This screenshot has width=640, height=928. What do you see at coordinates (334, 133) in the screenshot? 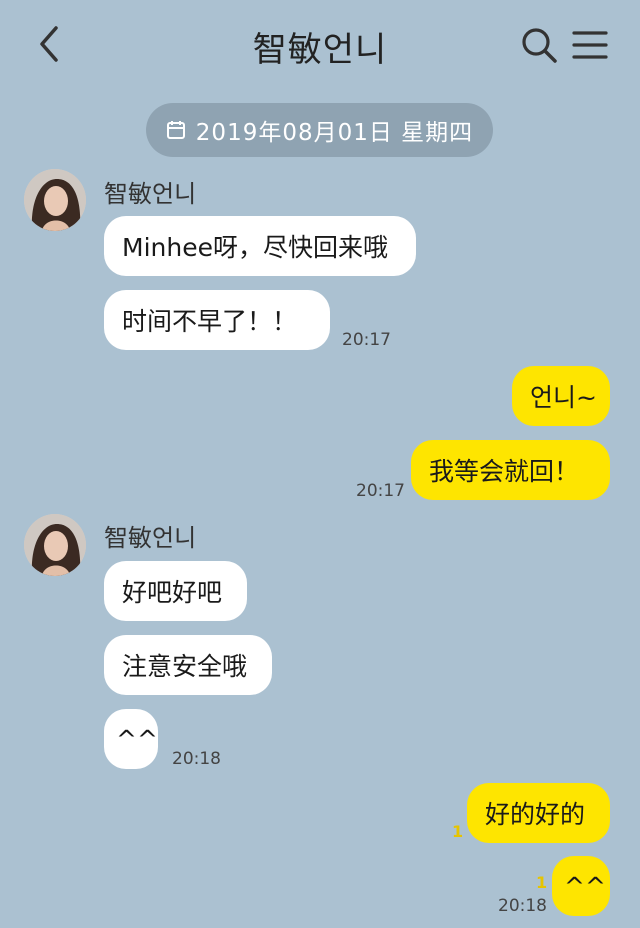
I see `date-text: 2019年08月01日 星期四` at bounding box center [334, 133].